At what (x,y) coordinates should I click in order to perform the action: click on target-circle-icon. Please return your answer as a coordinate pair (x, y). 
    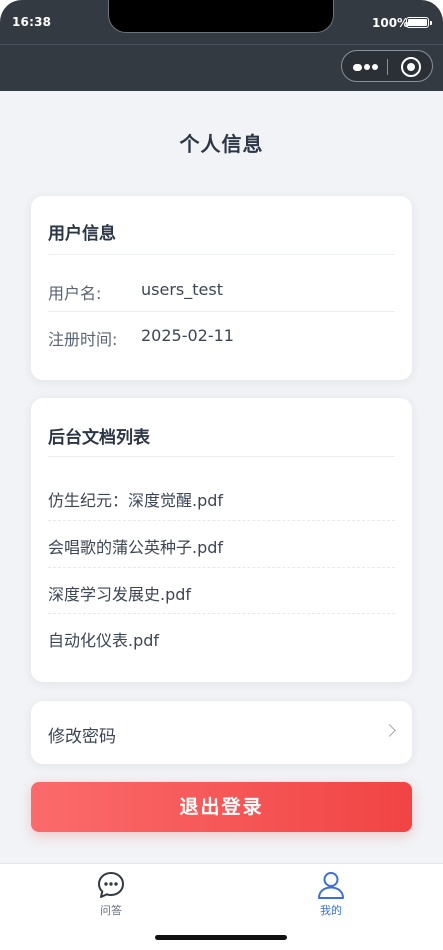
    Looking at the image, I should click on (411, 67).